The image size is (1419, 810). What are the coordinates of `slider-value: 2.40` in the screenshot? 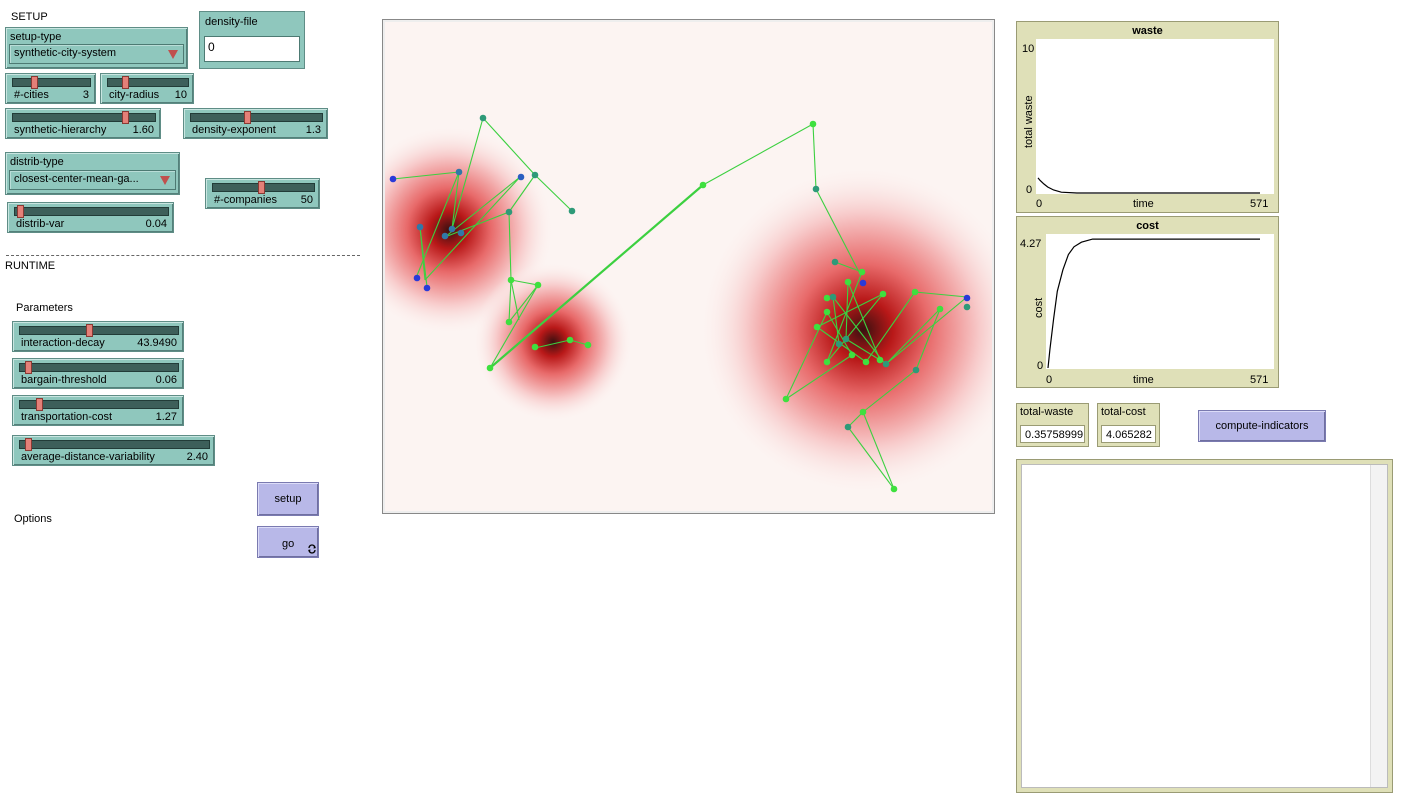 It's located at (197, 457).